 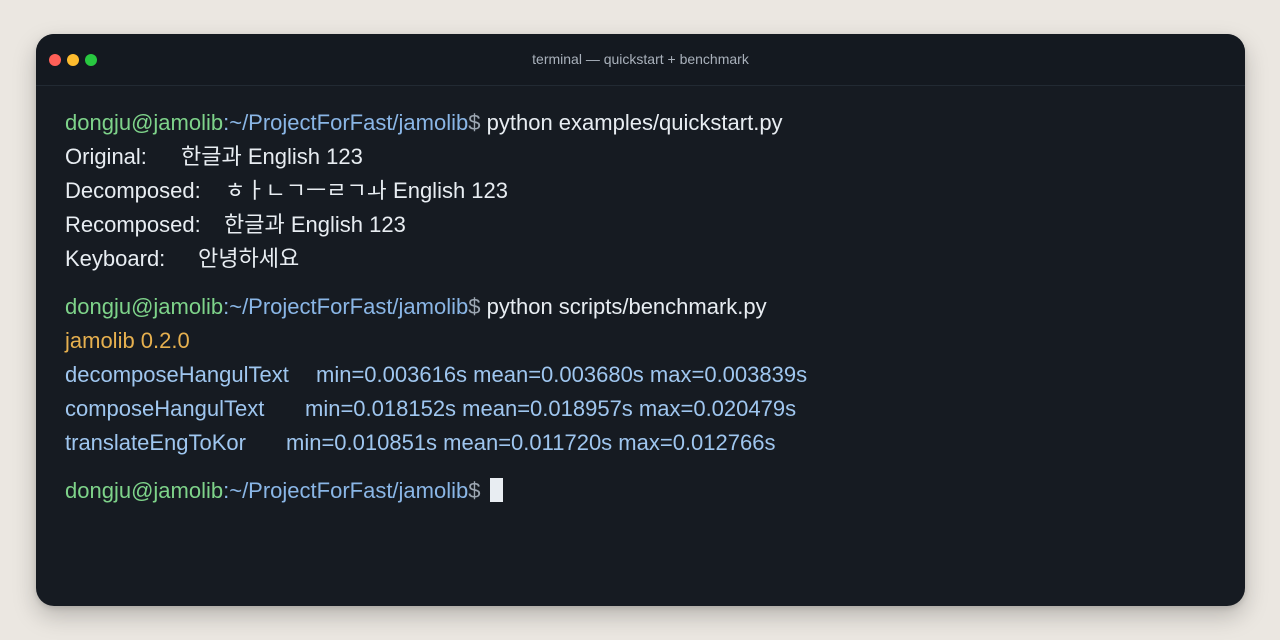 I want to click on window-title: terminal — quickstart + benchmark, so click(x=640, y=59).